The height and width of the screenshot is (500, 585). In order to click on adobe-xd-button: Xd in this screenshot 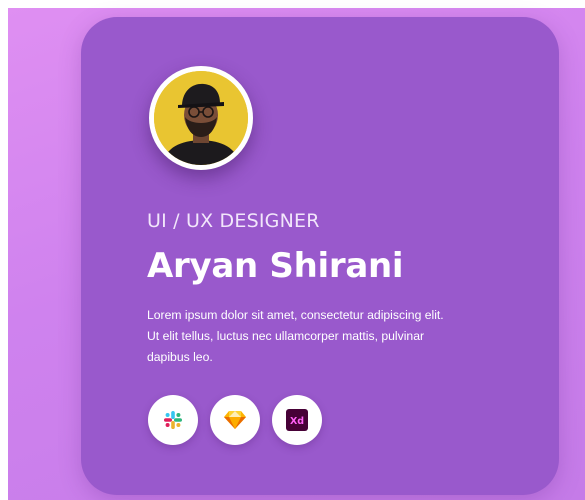, I will do `click(297, 420)`.